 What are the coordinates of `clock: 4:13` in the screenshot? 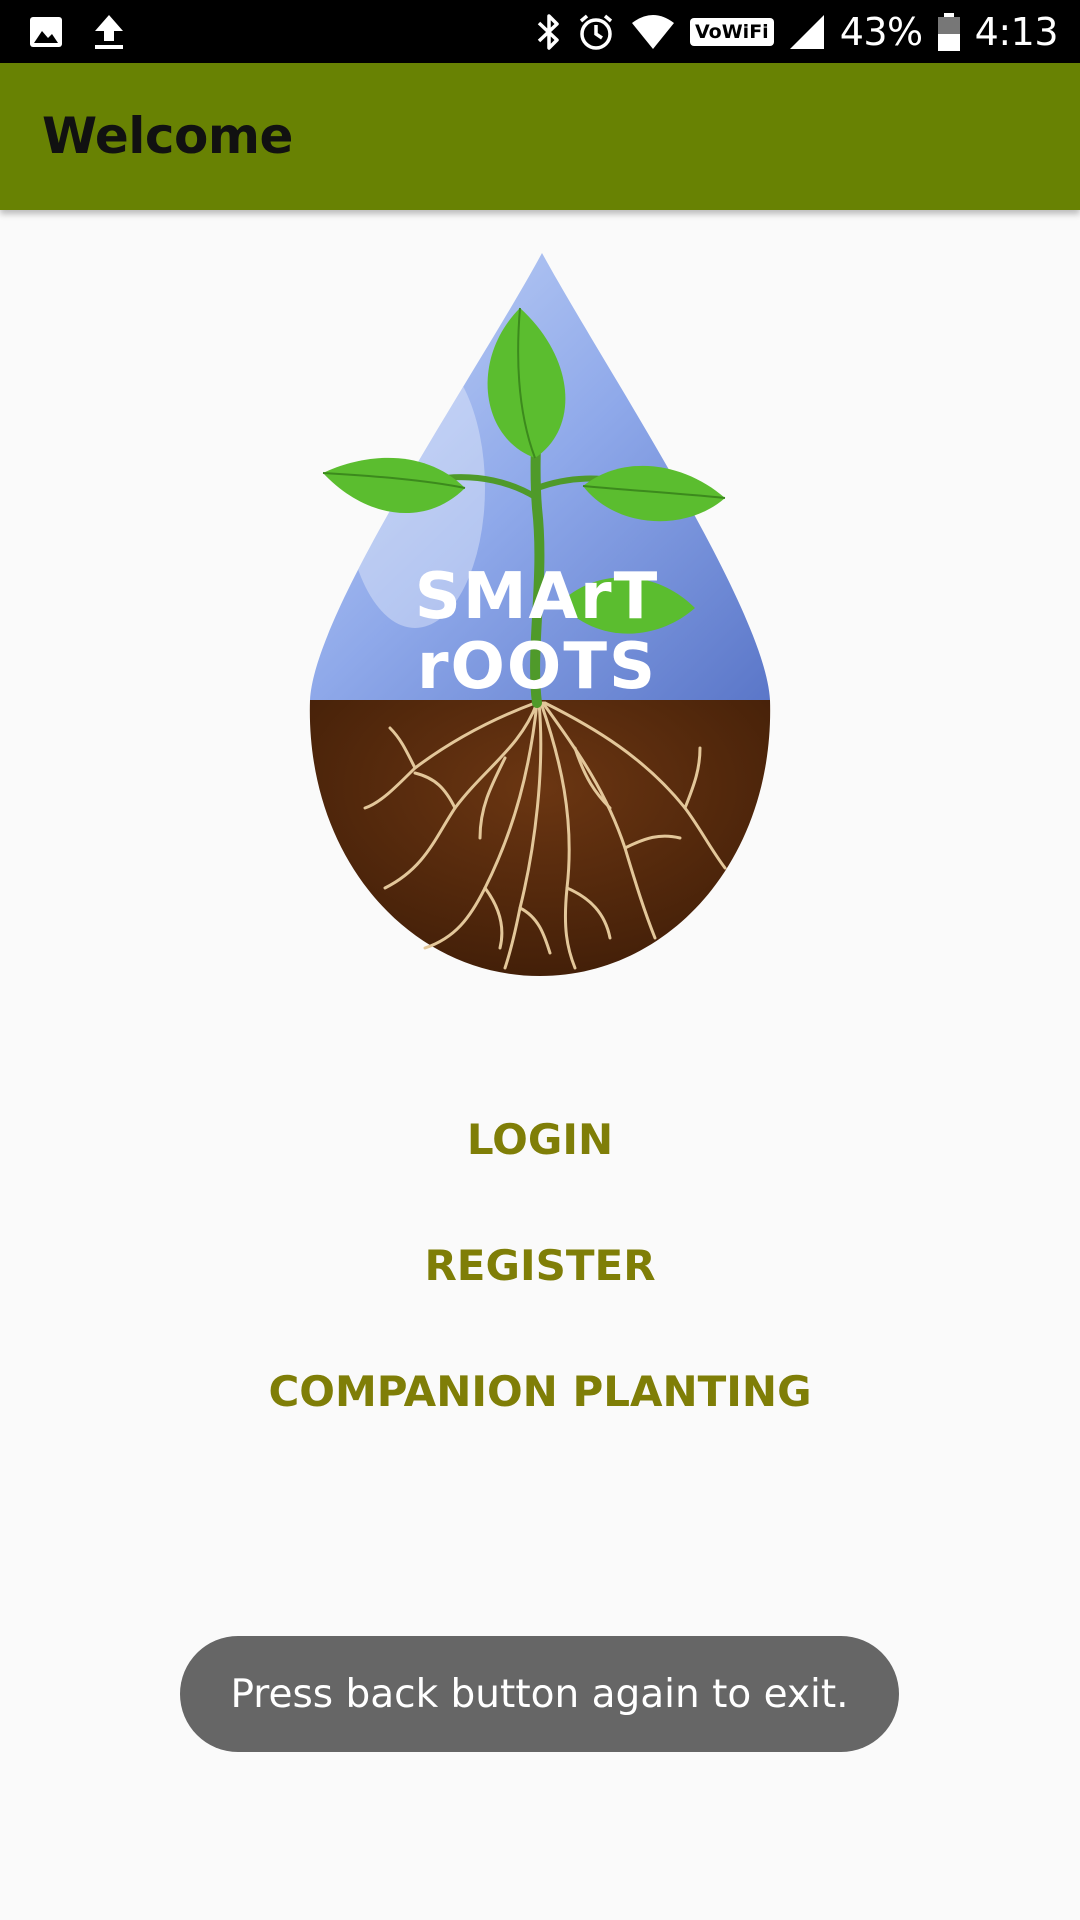 It's located at (1016, 31).